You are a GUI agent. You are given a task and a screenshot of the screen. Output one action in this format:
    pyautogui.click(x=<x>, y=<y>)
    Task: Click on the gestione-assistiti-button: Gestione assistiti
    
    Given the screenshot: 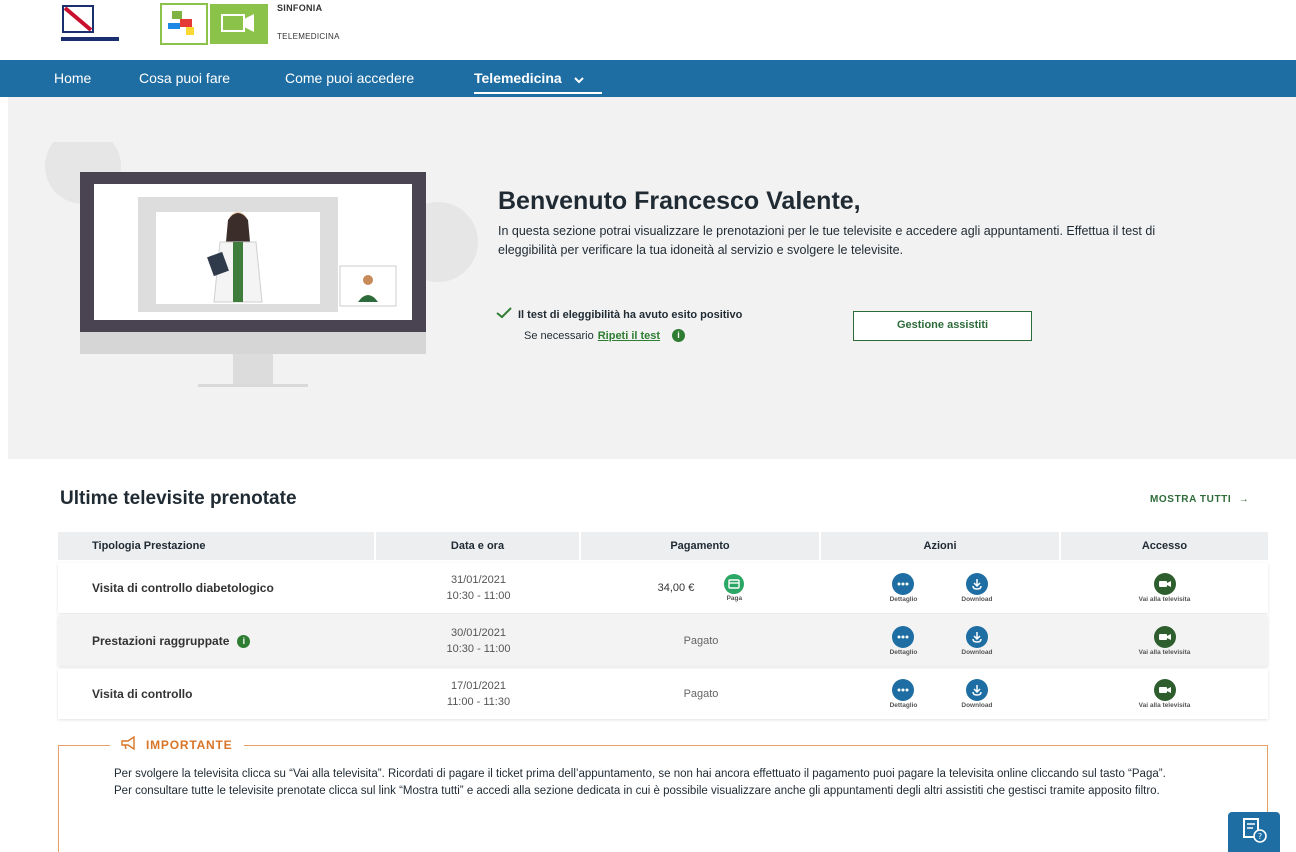 What is the action you would take?
    pyautogui.click(x=942, y=326)
    